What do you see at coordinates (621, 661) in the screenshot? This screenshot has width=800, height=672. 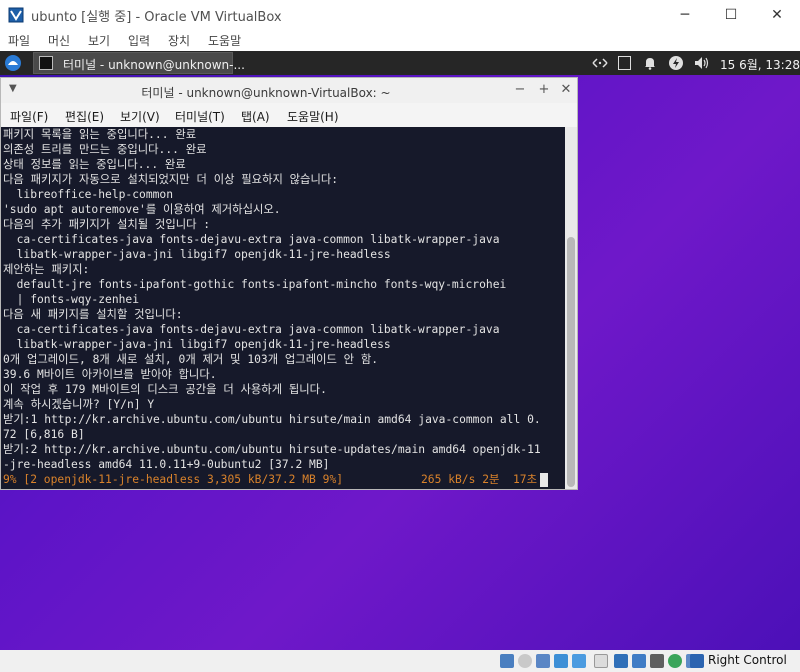 I see `display-icon` at bounding box center [621, 661].